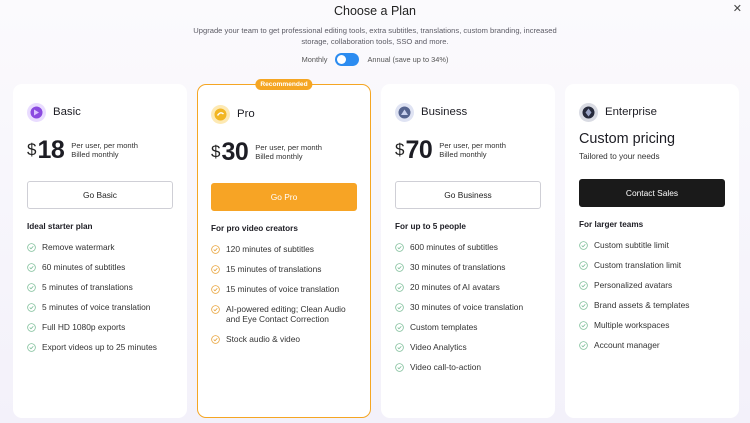 This screenshot has width=750, height=423. What do you see at coordinates (284, 114) in the screenshot?
I see `plan-header-pro: Pro` at bounding box center [284, 114].